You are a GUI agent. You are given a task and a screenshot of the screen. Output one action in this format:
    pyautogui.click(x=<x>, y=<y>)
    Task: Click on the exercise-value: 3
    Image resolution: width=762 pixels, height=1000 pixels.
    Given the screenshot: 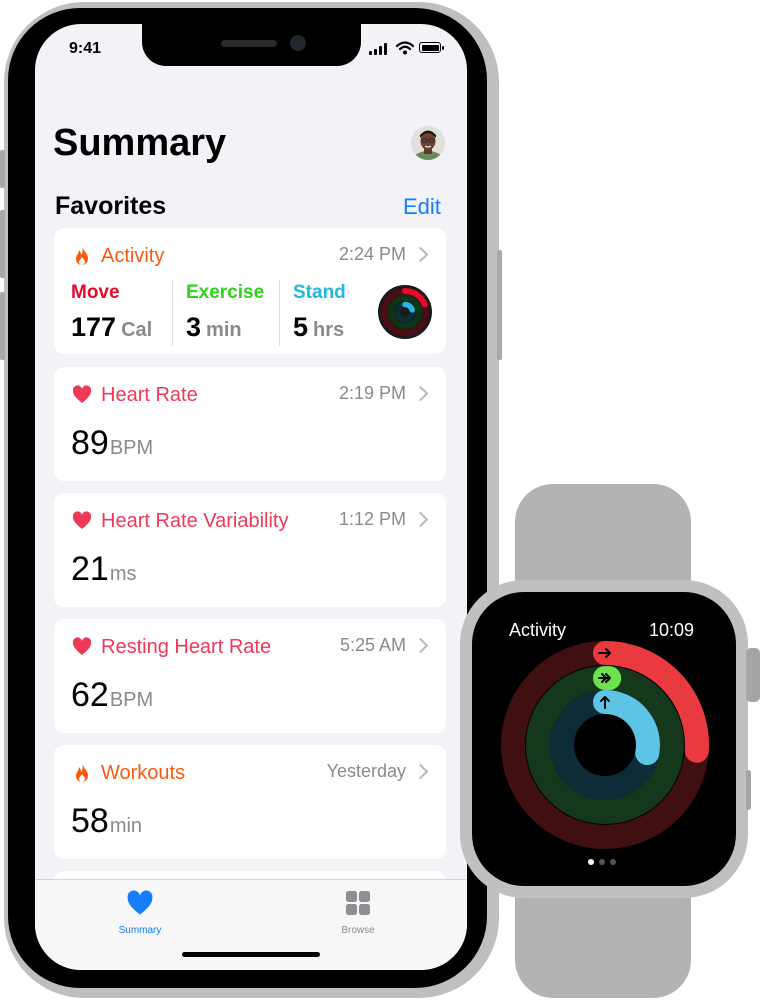 What is the action you would take?
    pyautogui.click(x=194, y=327)
    